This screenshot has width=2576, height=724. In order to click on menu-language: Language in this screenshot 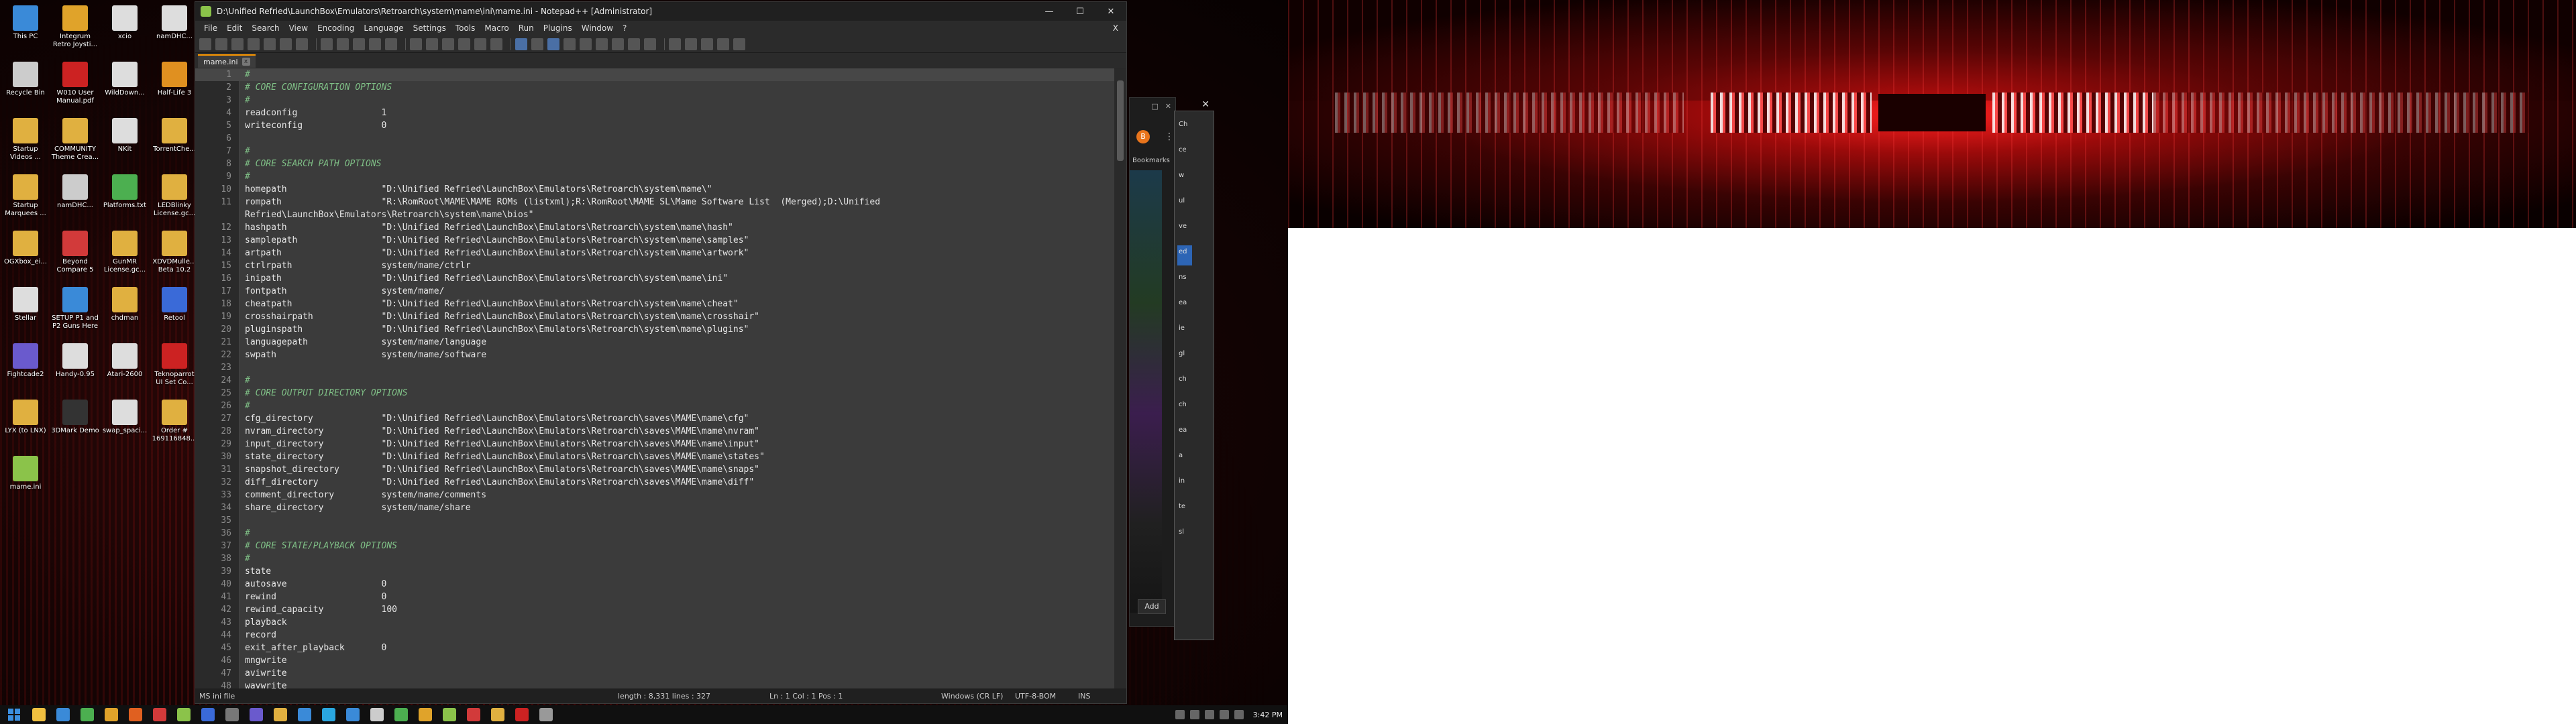, I will do `click(383, 28)`.